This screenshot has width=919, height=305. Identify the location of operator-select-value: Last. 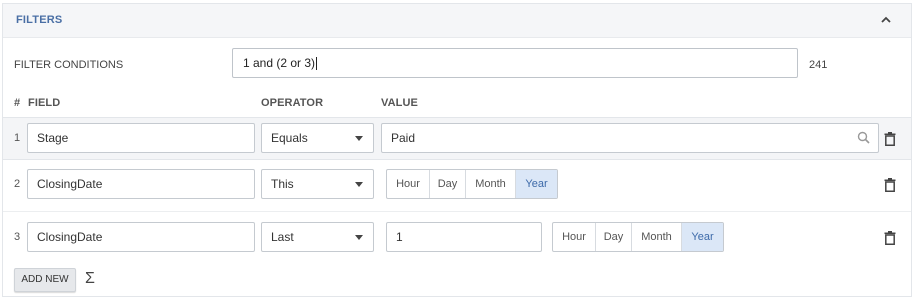
(282, 237).